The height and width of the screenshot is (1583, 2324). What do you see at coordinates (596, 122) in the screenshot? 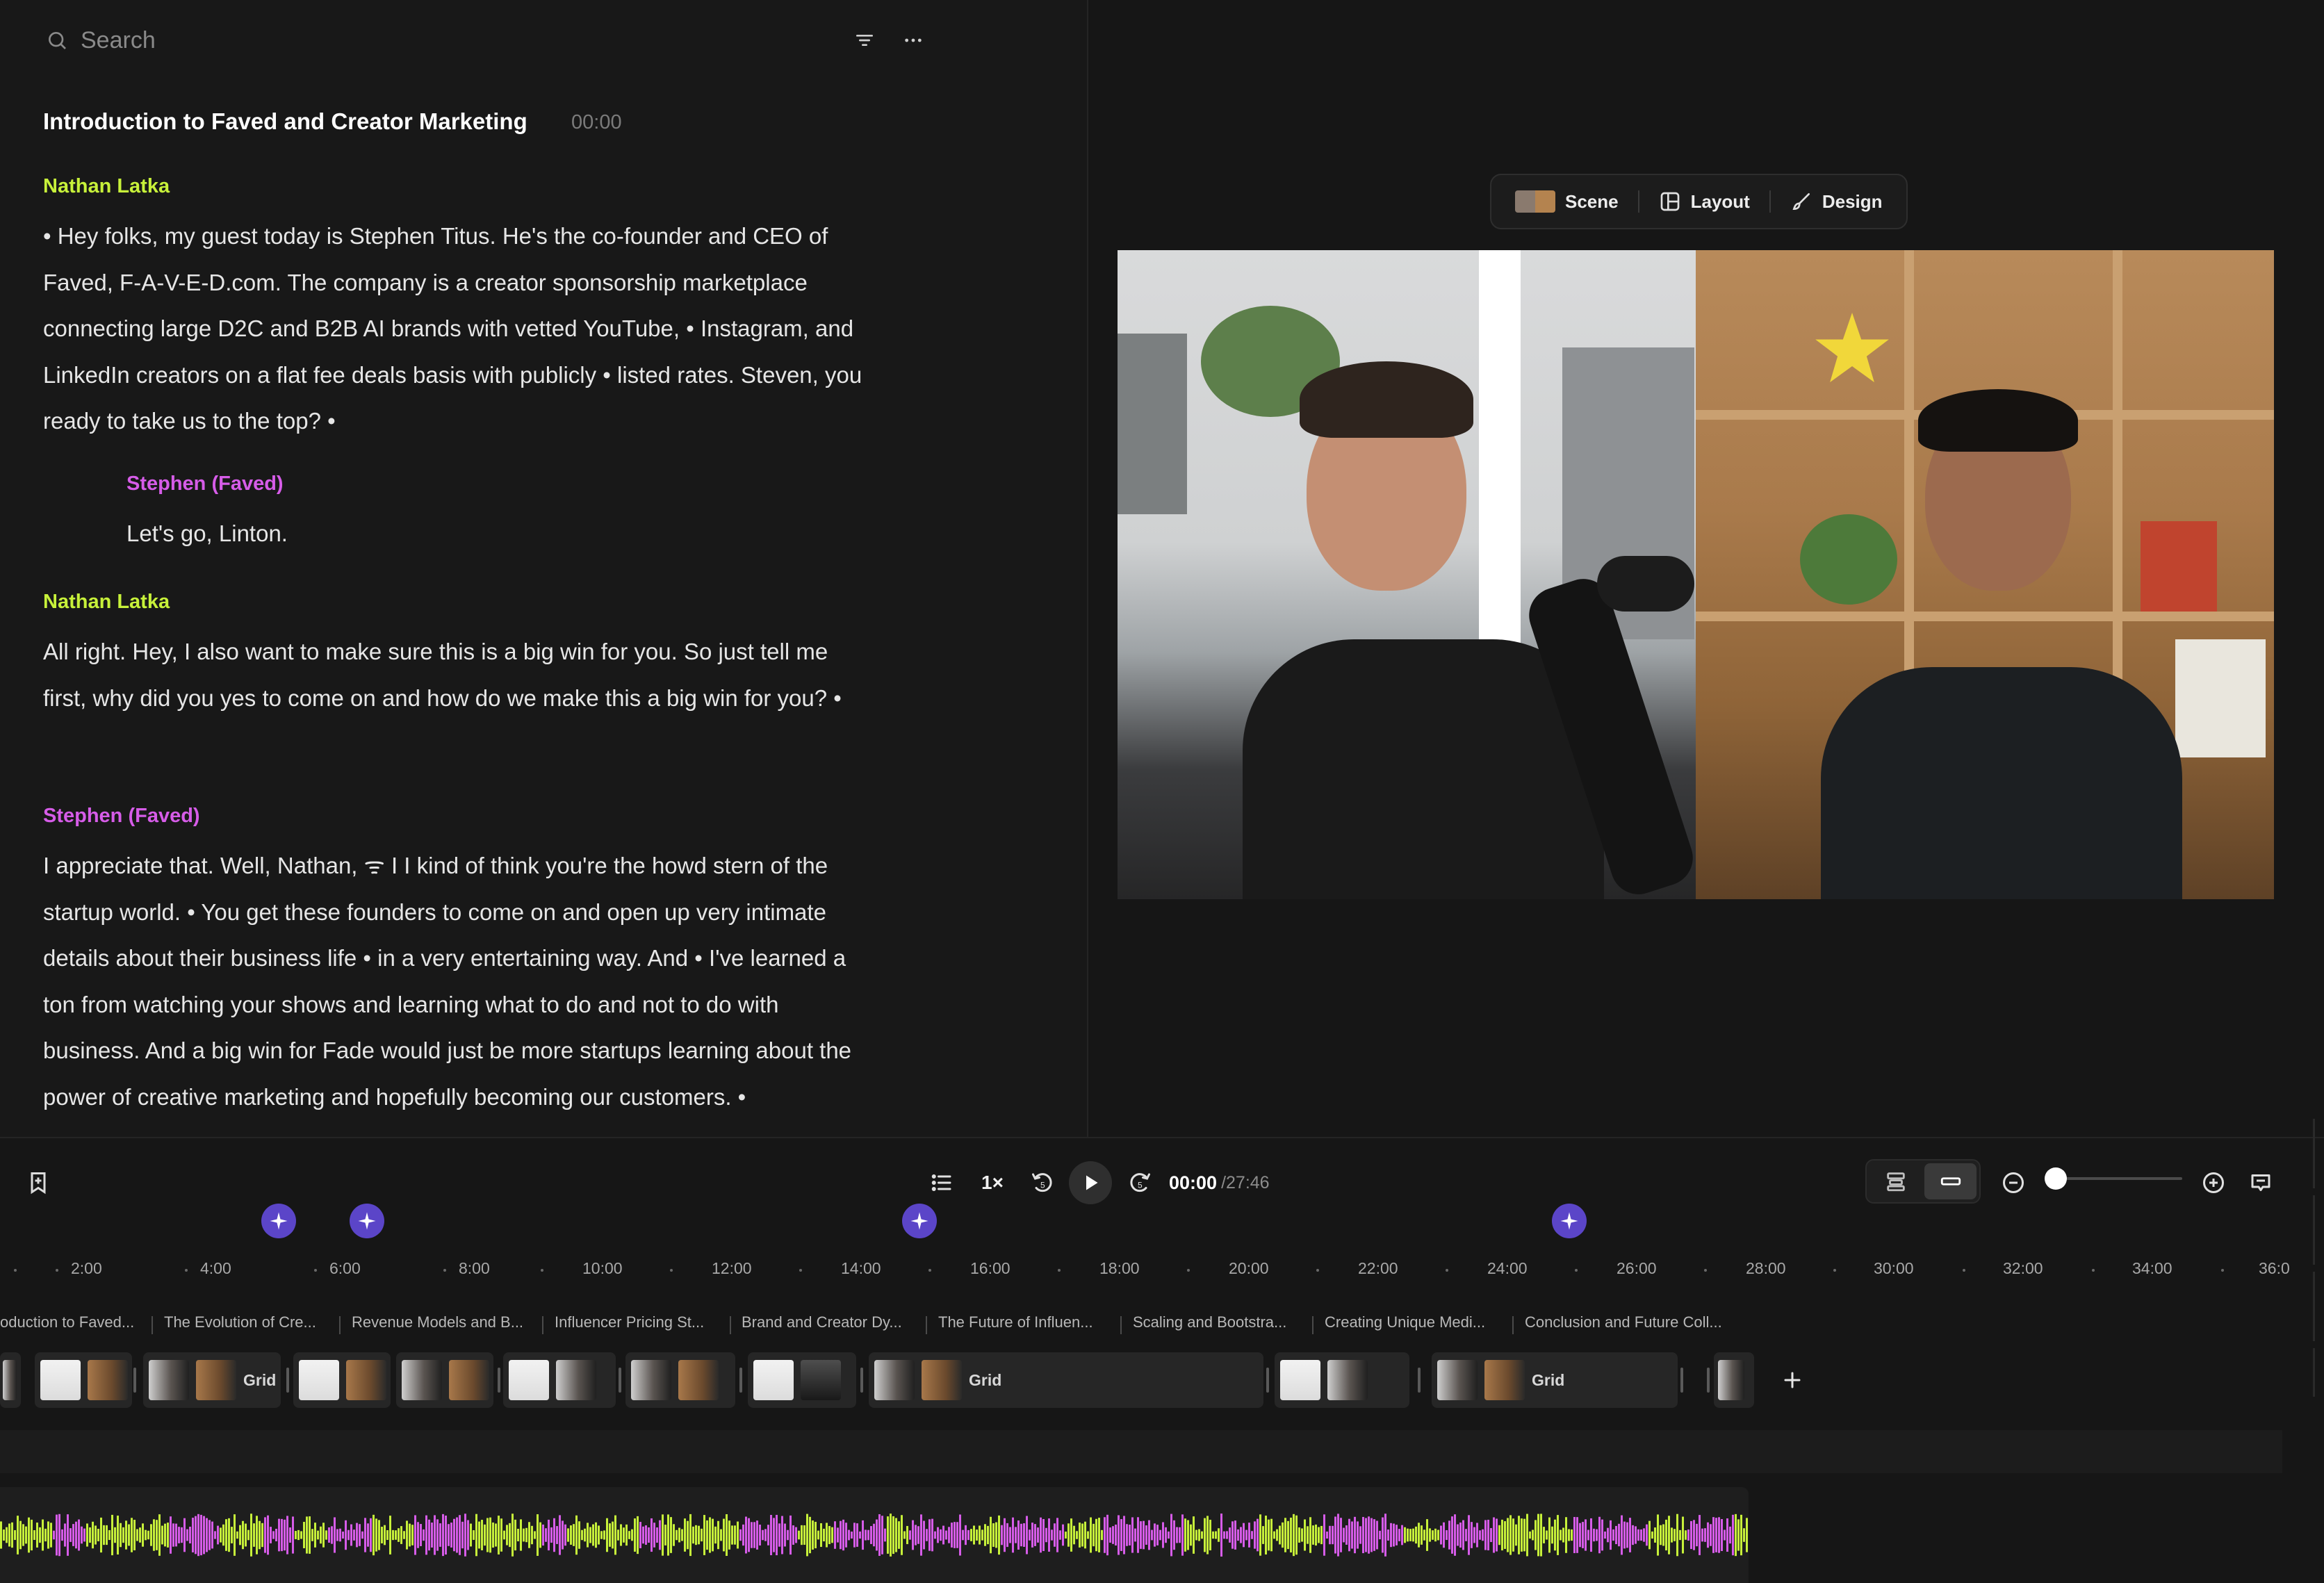
I see `chapter-timestamp: 00:00` at bounding box center [596, 122].